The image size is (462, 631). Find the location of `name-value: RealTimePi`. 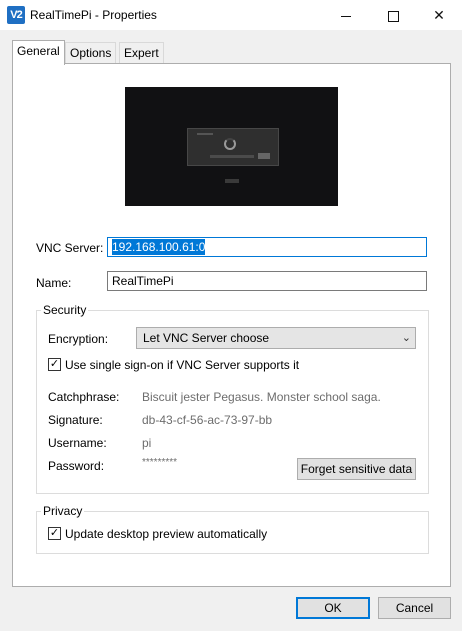

name-value: RealTimePi is located at coordinates (143, 281).